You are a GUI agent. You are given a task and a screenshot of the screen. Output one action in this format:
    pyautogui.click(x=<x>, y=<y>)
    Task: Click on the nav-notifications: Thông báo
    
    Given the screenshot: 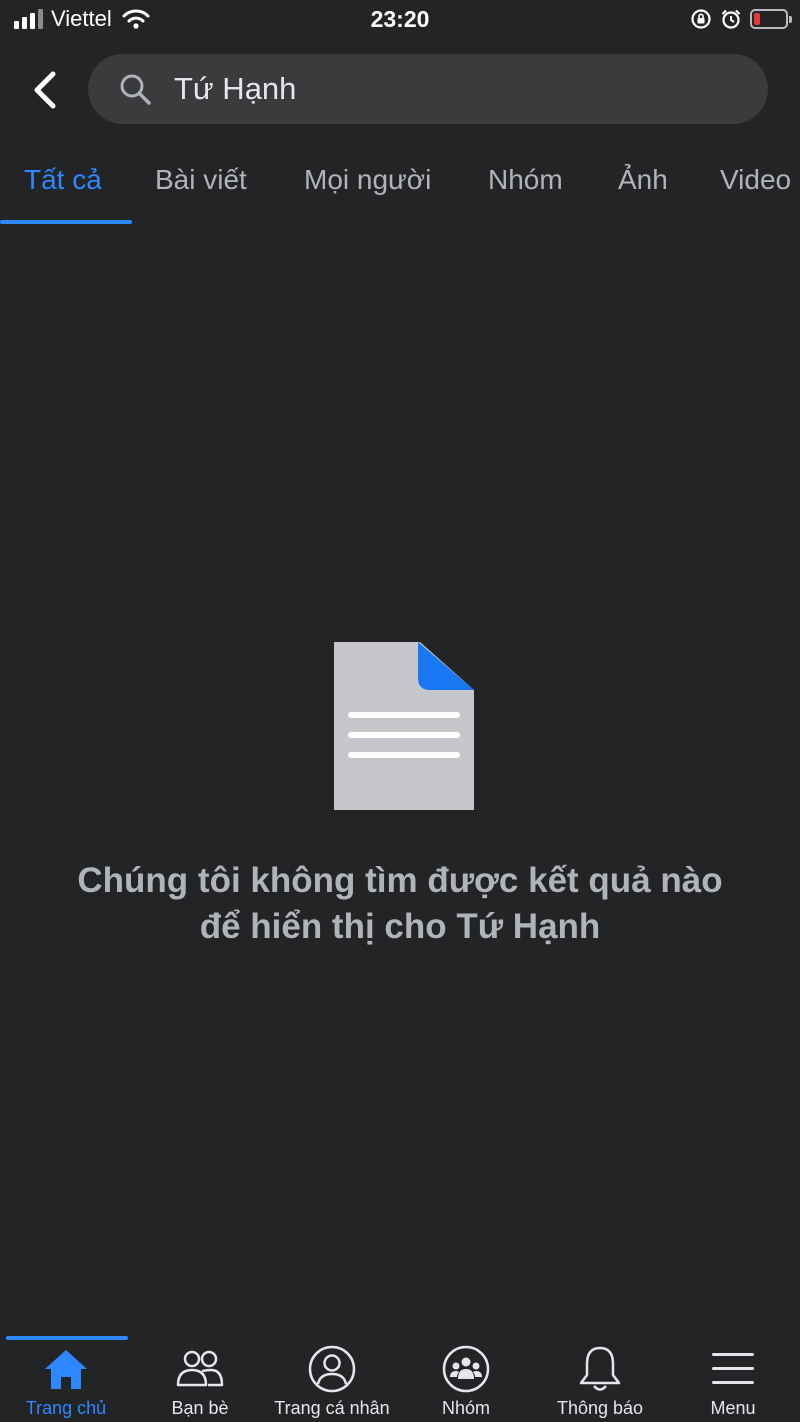 What is the action you would take?
    pyautogui.click(x=600, y=1383)
    